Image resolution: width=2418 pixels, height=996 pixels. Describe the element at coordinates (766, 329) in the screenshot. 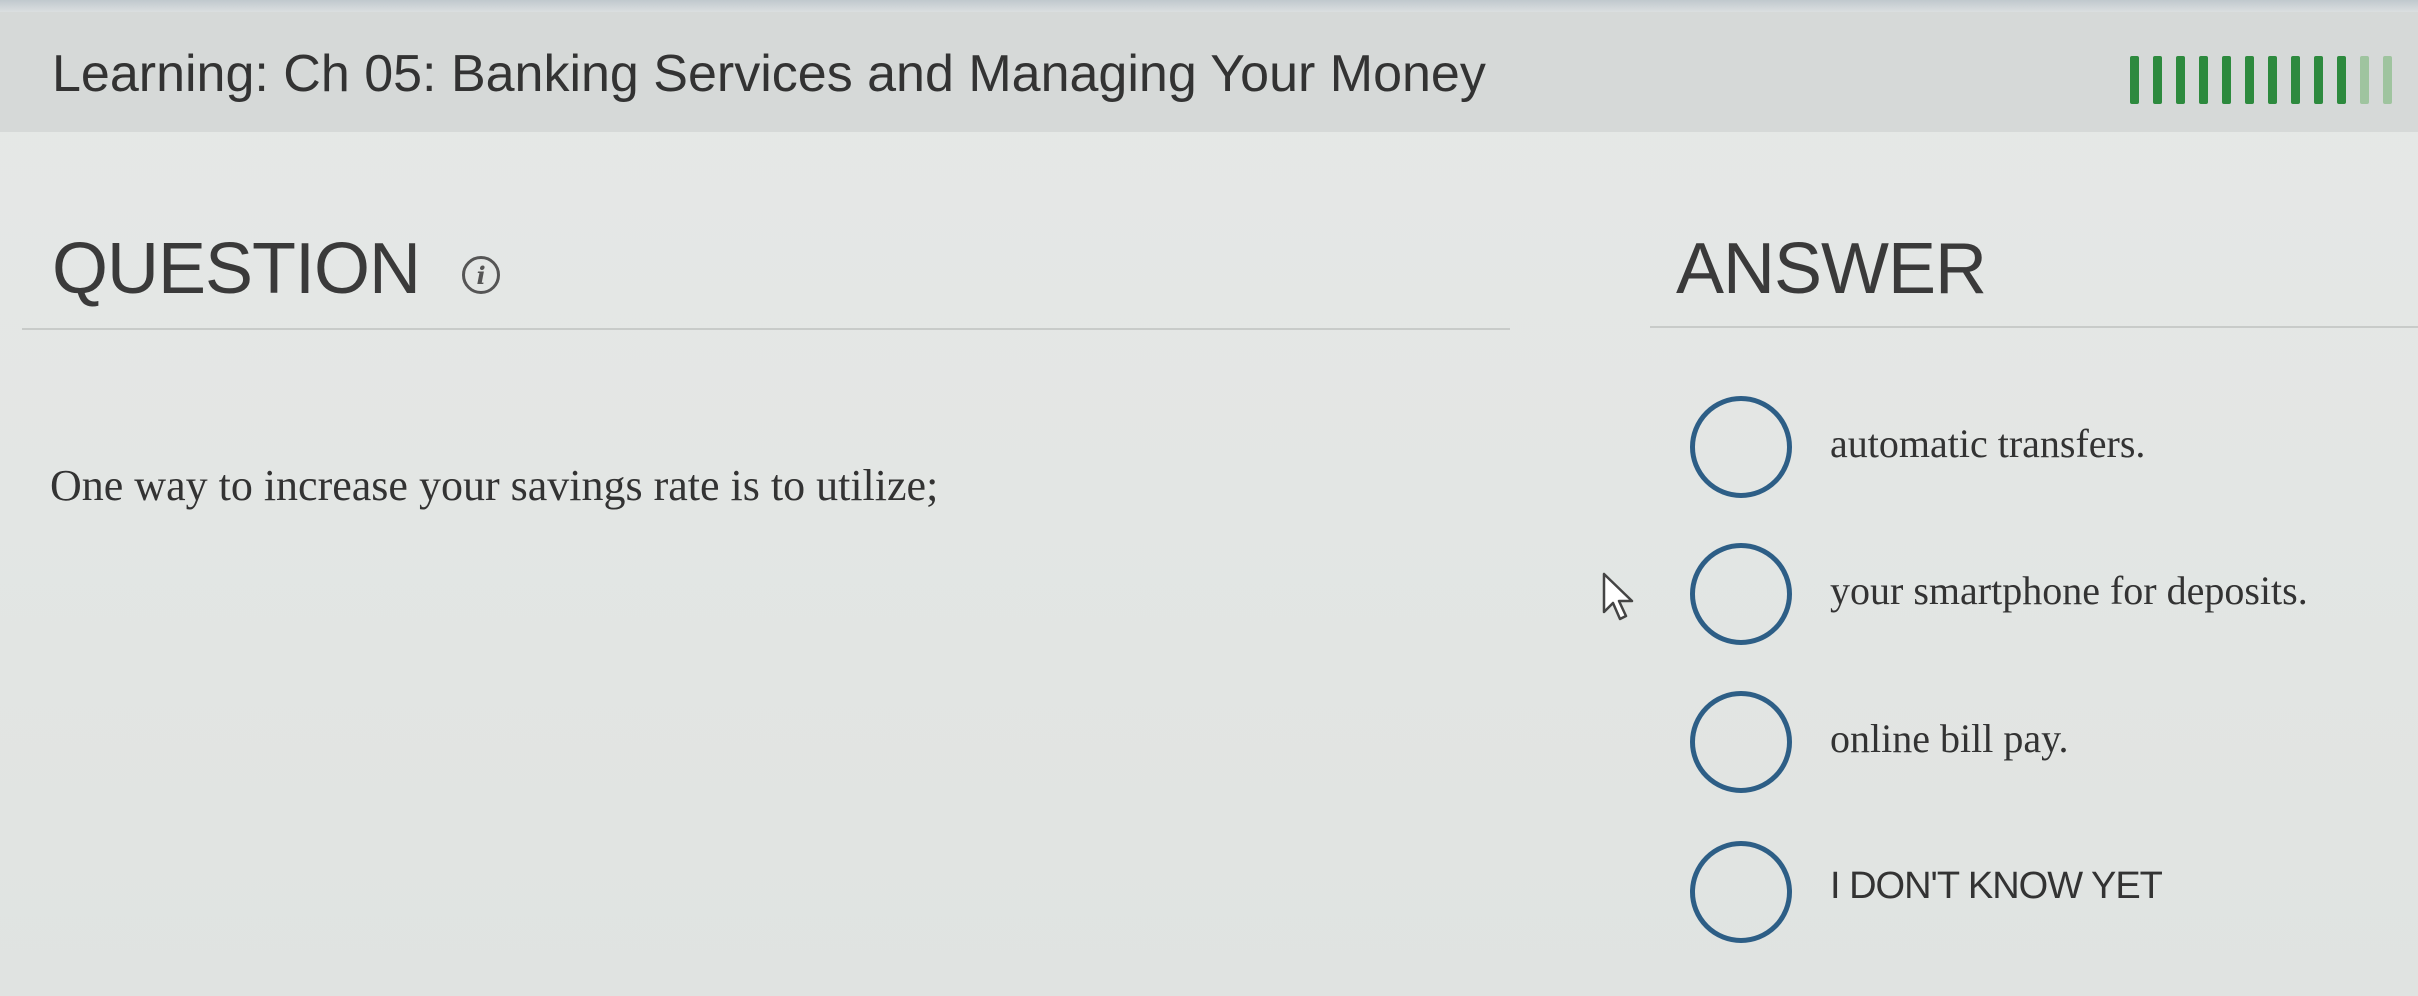

I see `question-divider` at that location.